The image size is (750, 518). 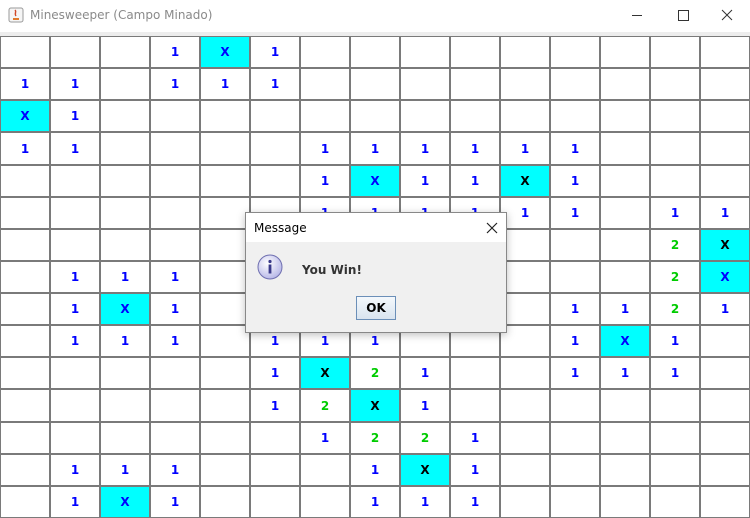 What do you see at coordinates (637, 16) in the screenshot?
I see `minimize-button` at bounding box center [637, 16].